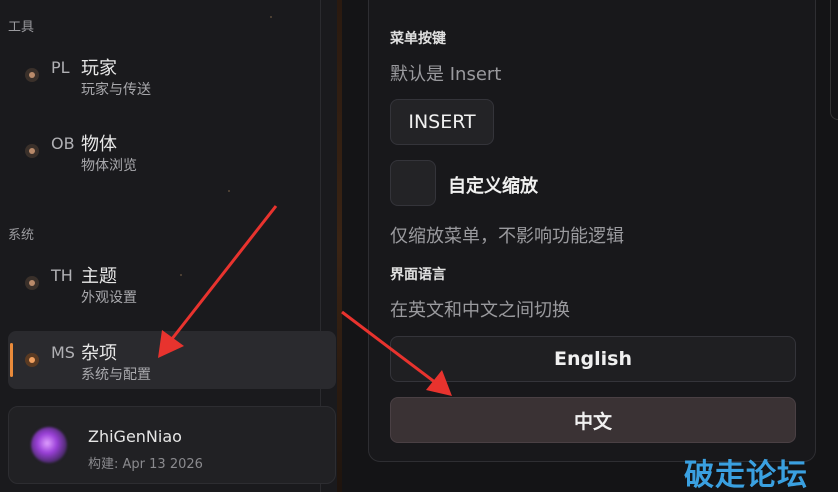  I want to click on avatar, so click(49, 445).